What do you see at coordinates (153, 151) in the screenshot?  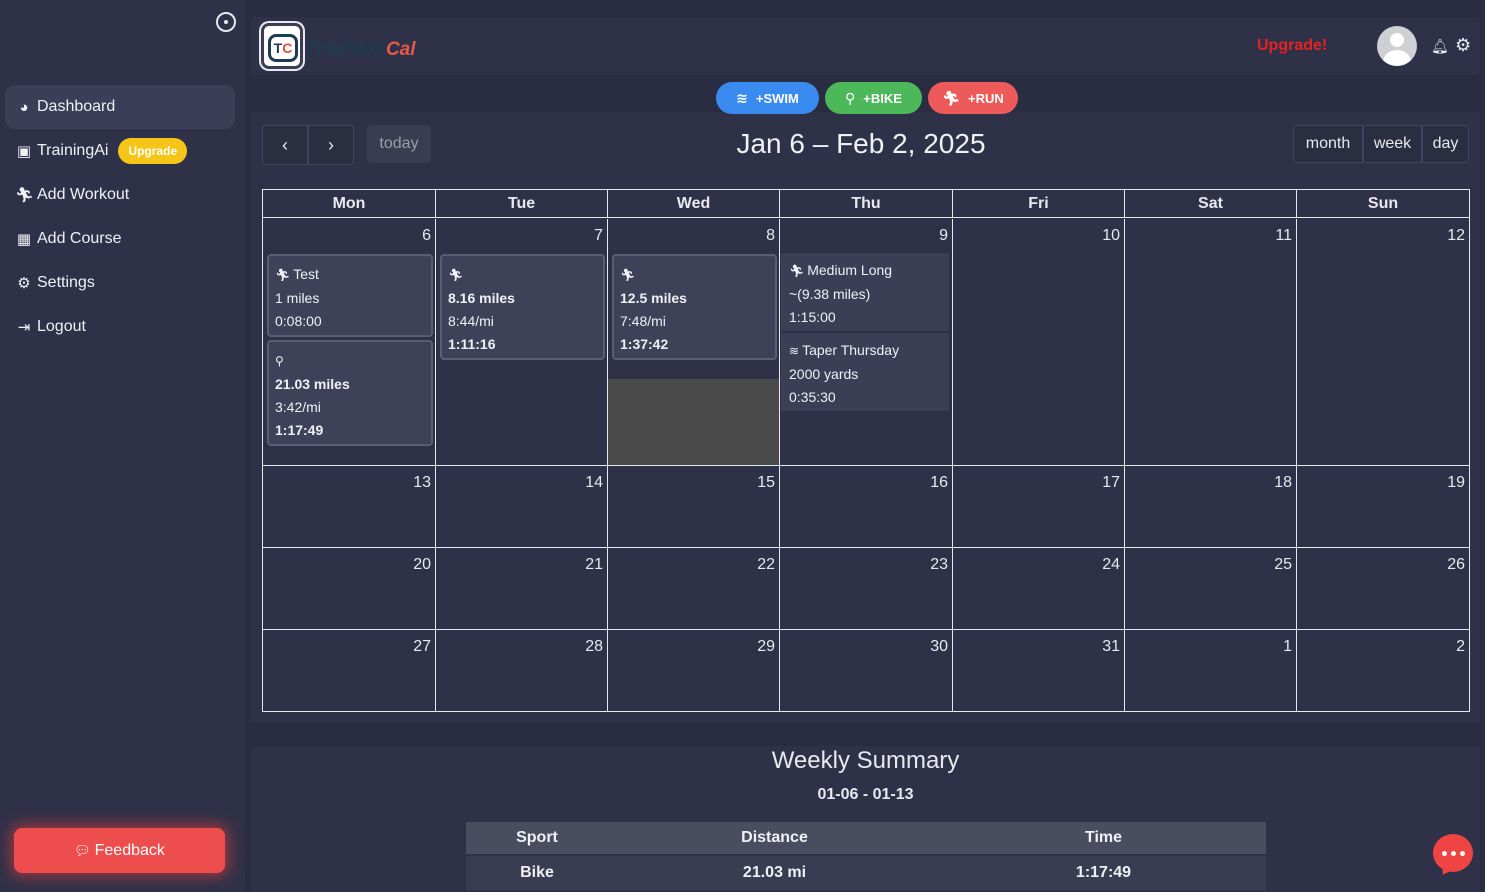 I see `upgrade-badge: Upgrade` at bounding box center [153, 151].